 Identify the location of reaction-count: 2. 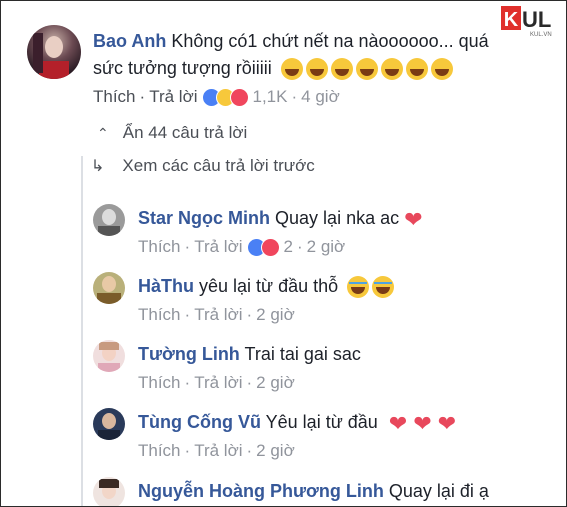
(288, 246).